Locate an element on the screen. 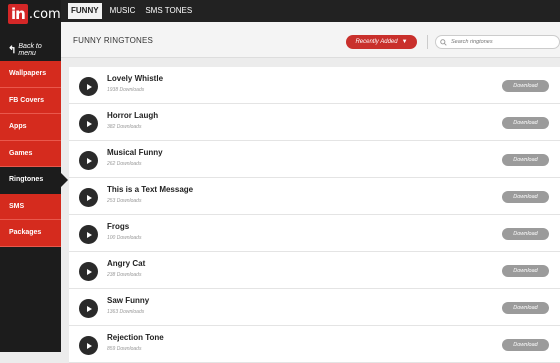 This screenshot has width=560, height=363. download-count: 100 Downloads is located at coordinates (124, 238).